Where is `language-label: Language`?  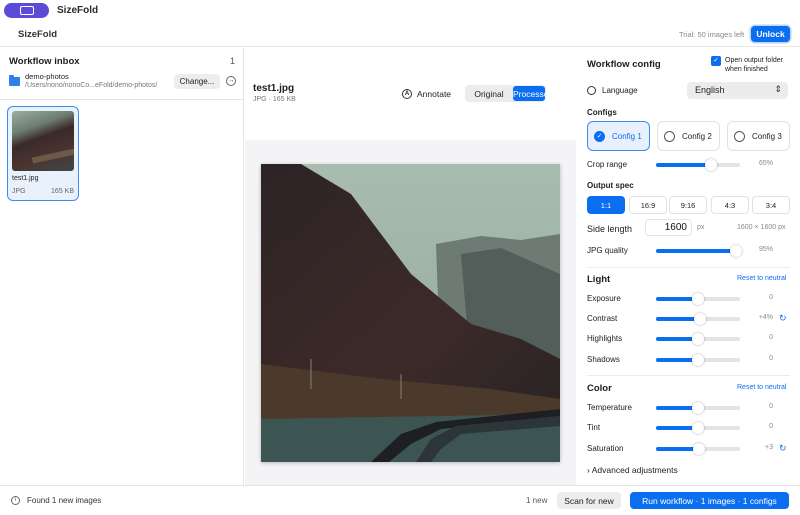 language-label: Language is located at coordinates (620, 90).